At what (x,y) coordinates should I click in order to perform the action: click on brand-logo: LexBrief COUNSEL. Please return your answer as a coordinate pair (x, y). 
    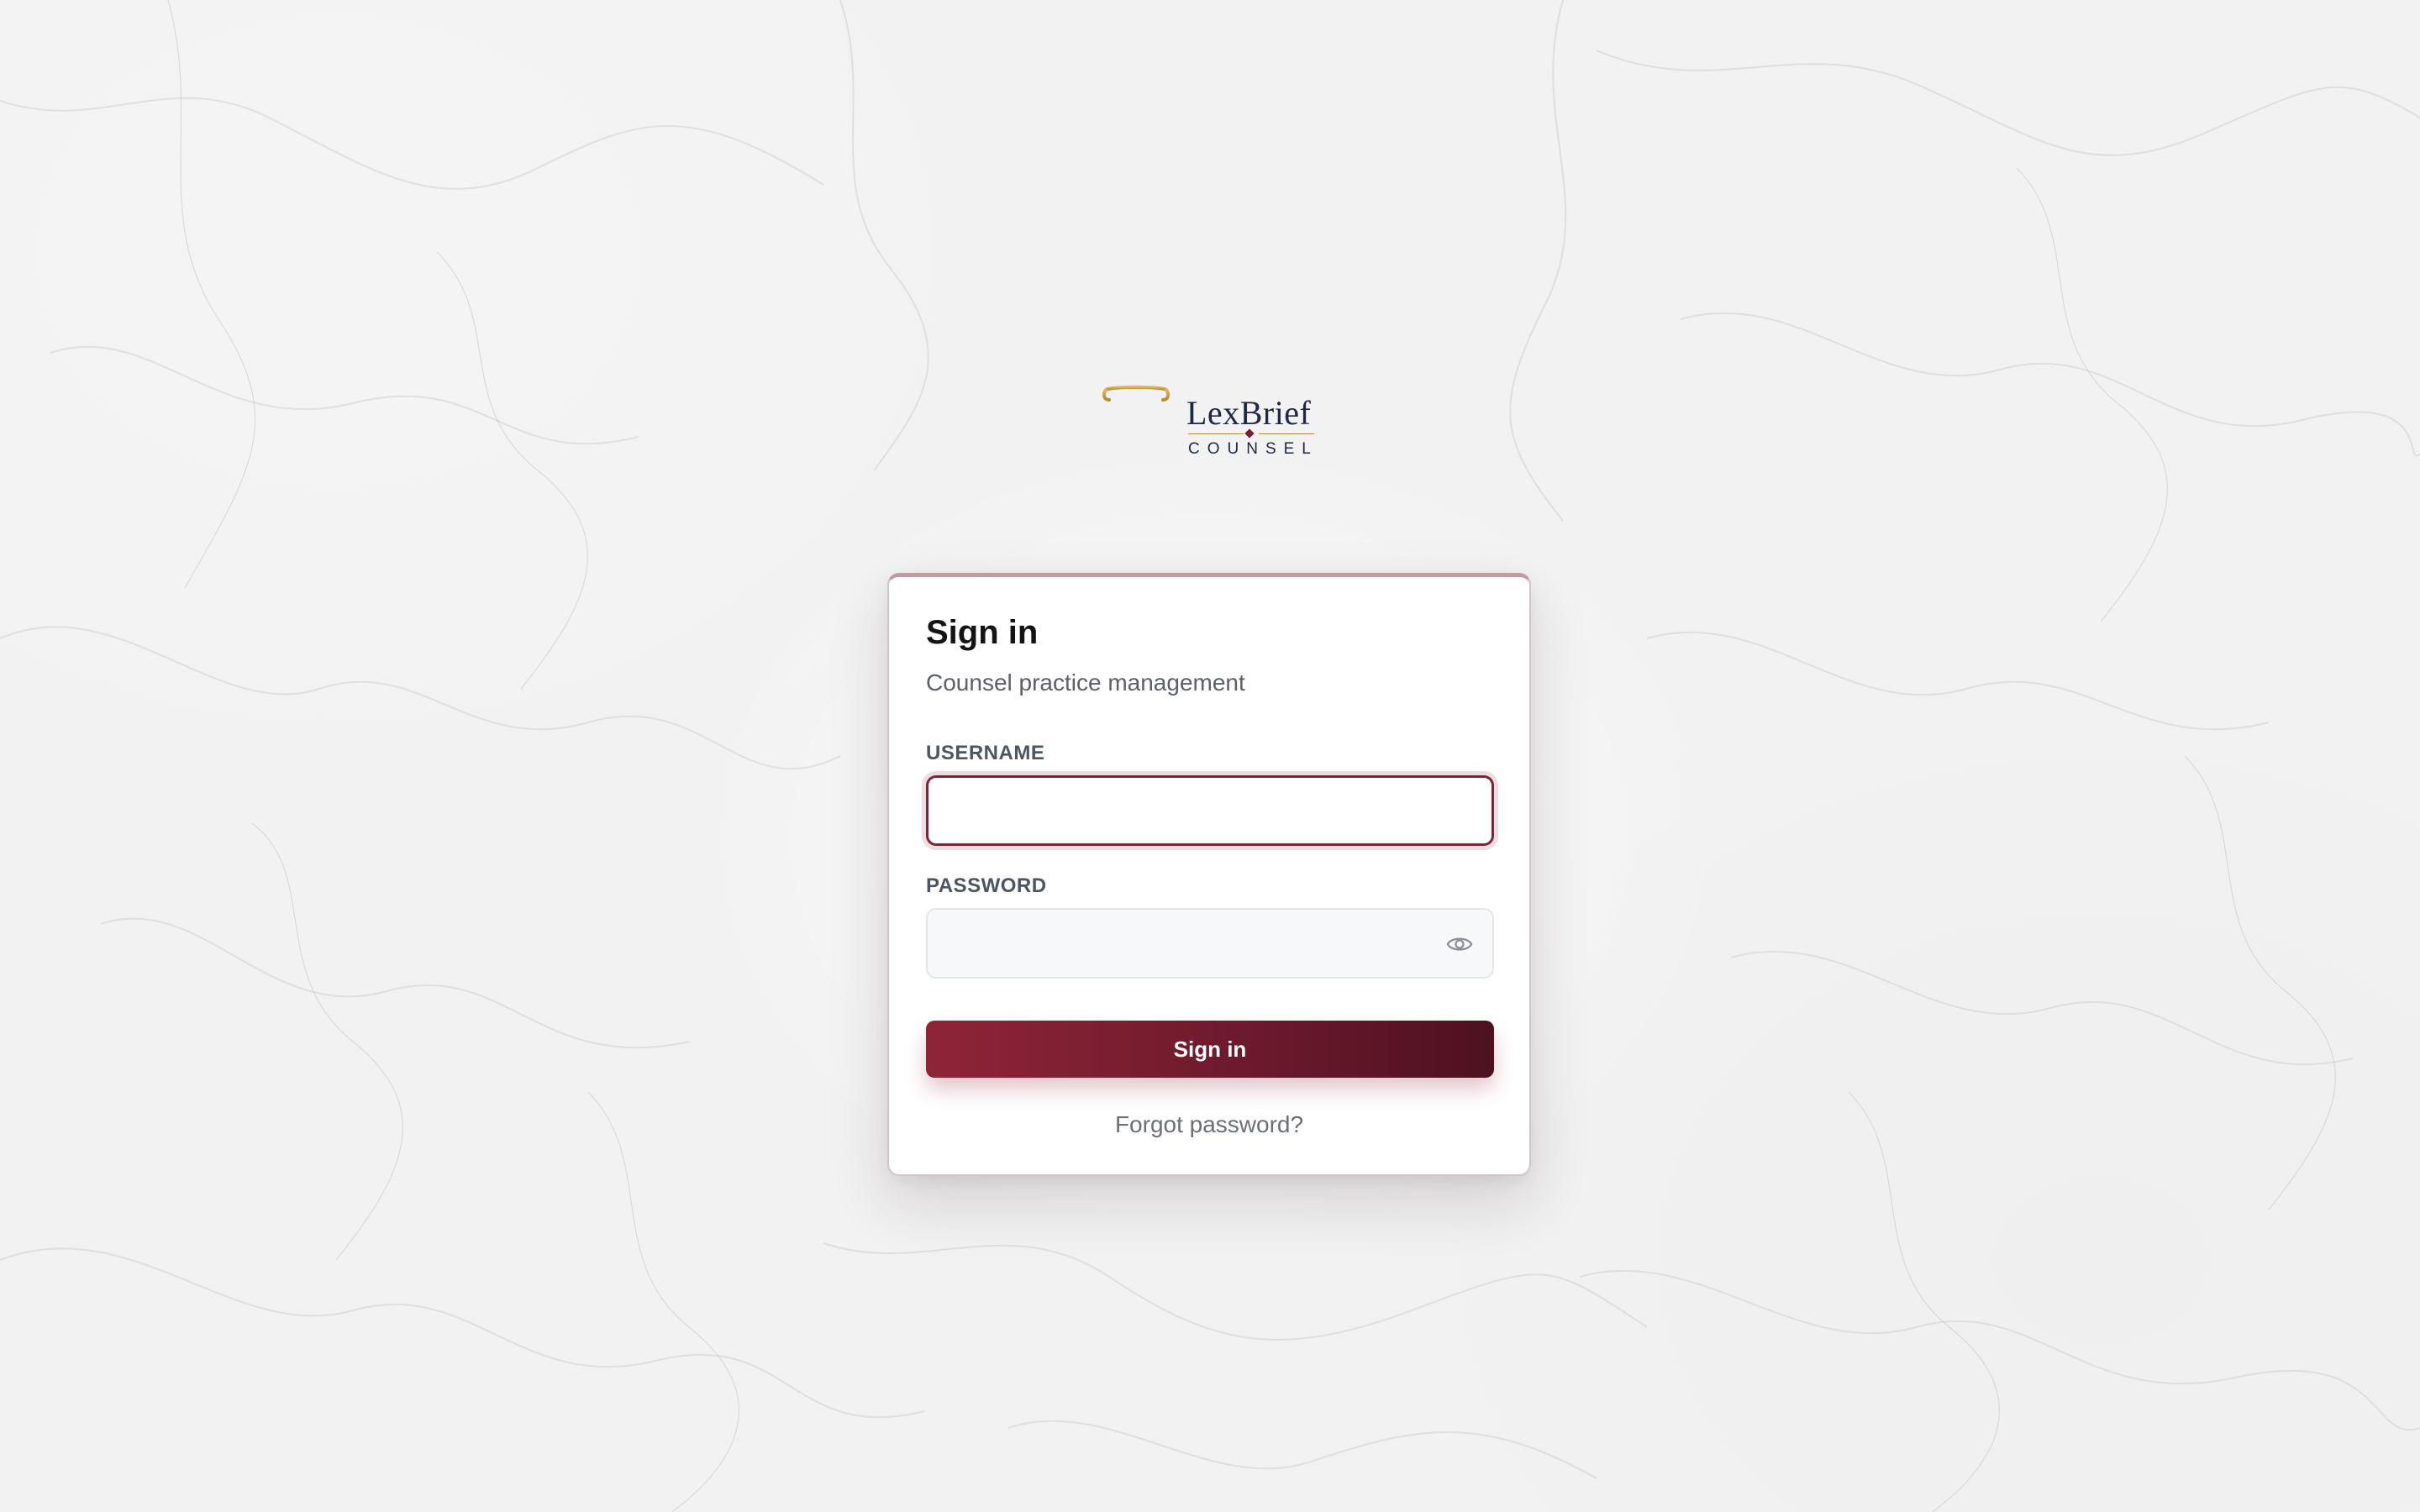
    Looking at the image, I should click on (1210, 428).